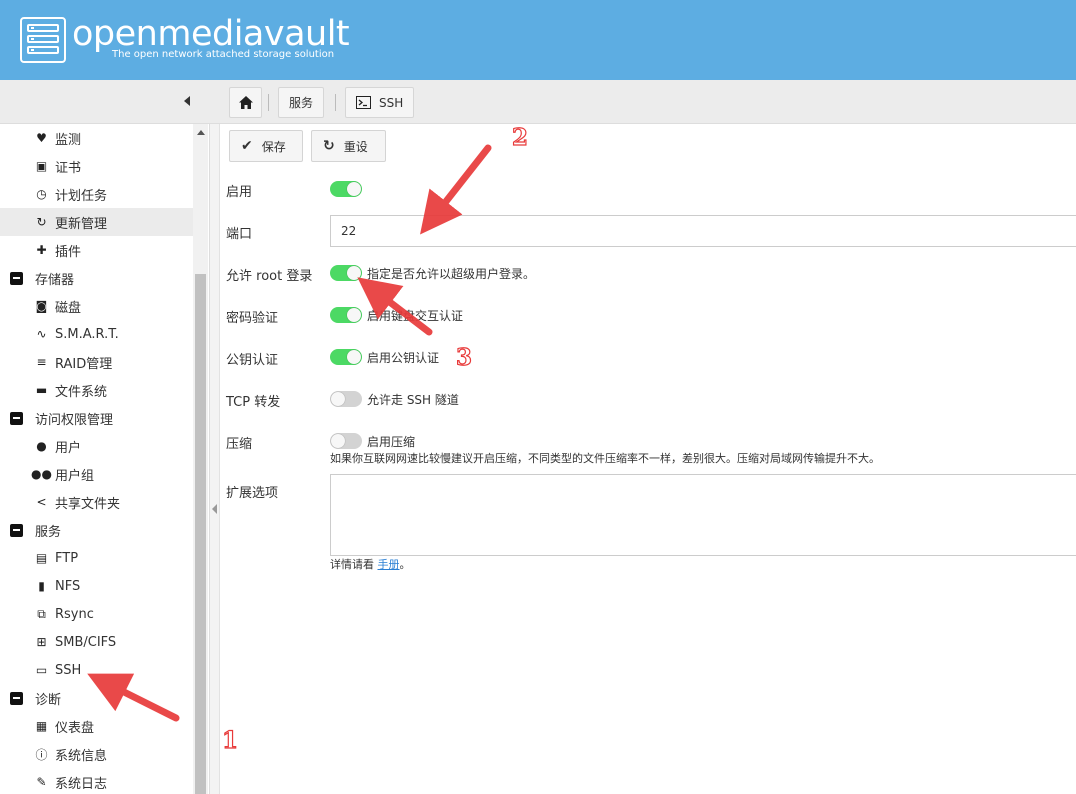  What do you see at coordinates (230, 740) in the screenshot?
I see `annotation-1: 1` at bounding box center [230, 740].